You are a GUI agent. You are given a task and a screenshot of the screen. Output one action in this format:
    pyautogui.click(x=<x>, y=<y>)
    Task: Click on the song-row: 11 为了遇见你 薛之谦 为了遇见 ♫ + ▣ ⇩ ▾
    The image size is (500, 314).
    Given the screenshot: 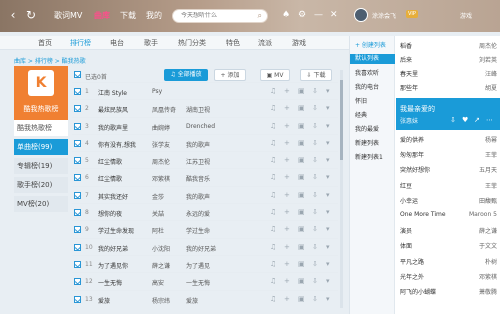 What is the action you would take?
    pyautogui.click(x=205, y=263)
    